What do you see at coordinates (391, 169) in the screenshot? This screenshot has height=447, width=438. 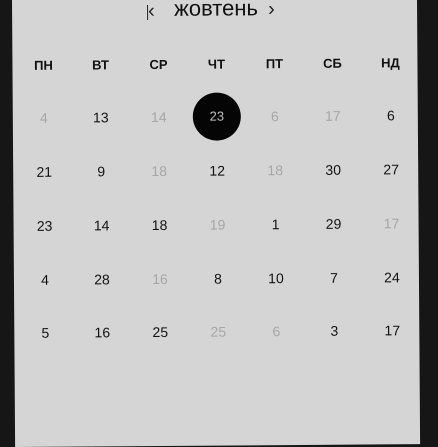 I see `day-cell: 27` at bounding box center [391, 169].